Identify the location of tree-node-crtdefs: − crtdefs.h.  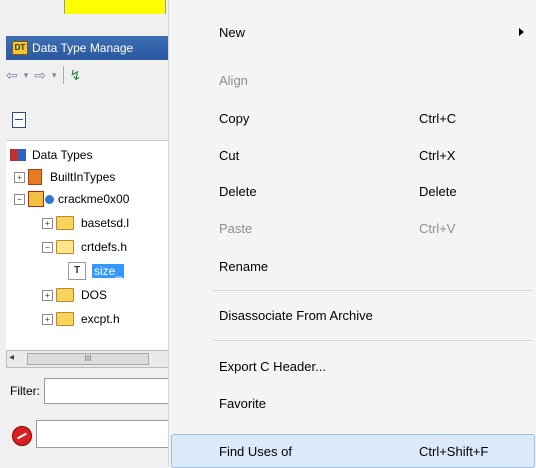
(85, 247).